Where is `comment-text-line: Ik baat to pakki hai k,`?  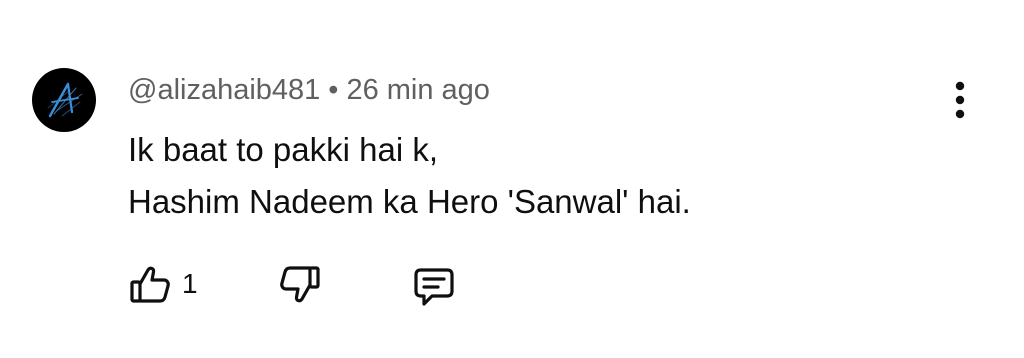
comment-text-line: Ik baat to pakki hai k, is located at coordinates (283, 149).